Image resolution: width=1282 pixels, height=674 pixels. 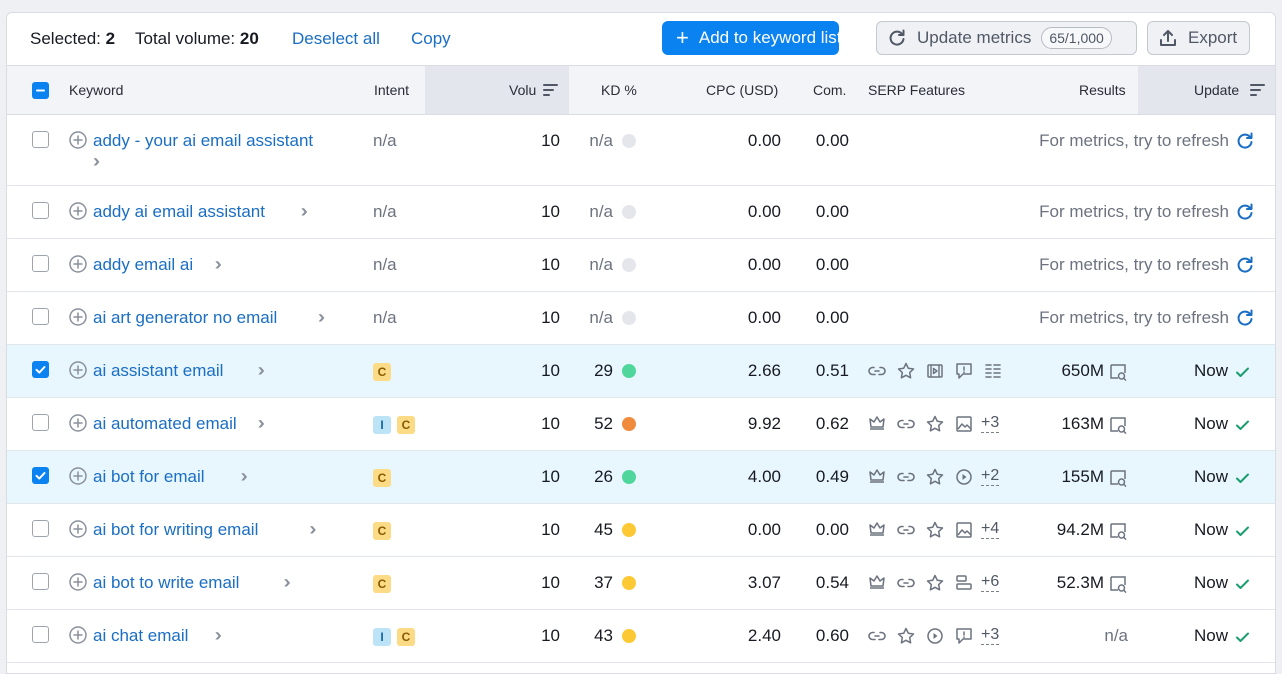 What do you see at coordinates (203, 141) in the screenshot?
I see `keyword-link: addy - your ai email assistant` at bounding box center [203, 141].